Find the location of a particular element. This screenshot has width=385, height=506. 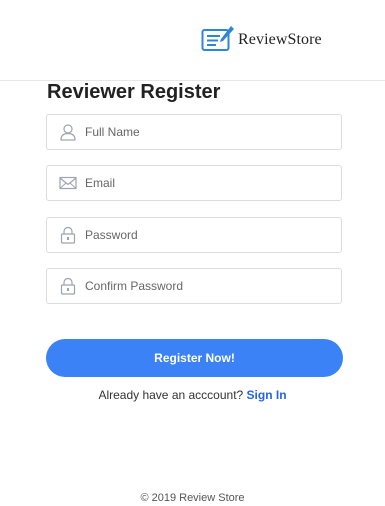

full-name-field is located at coordinates (194, 132).